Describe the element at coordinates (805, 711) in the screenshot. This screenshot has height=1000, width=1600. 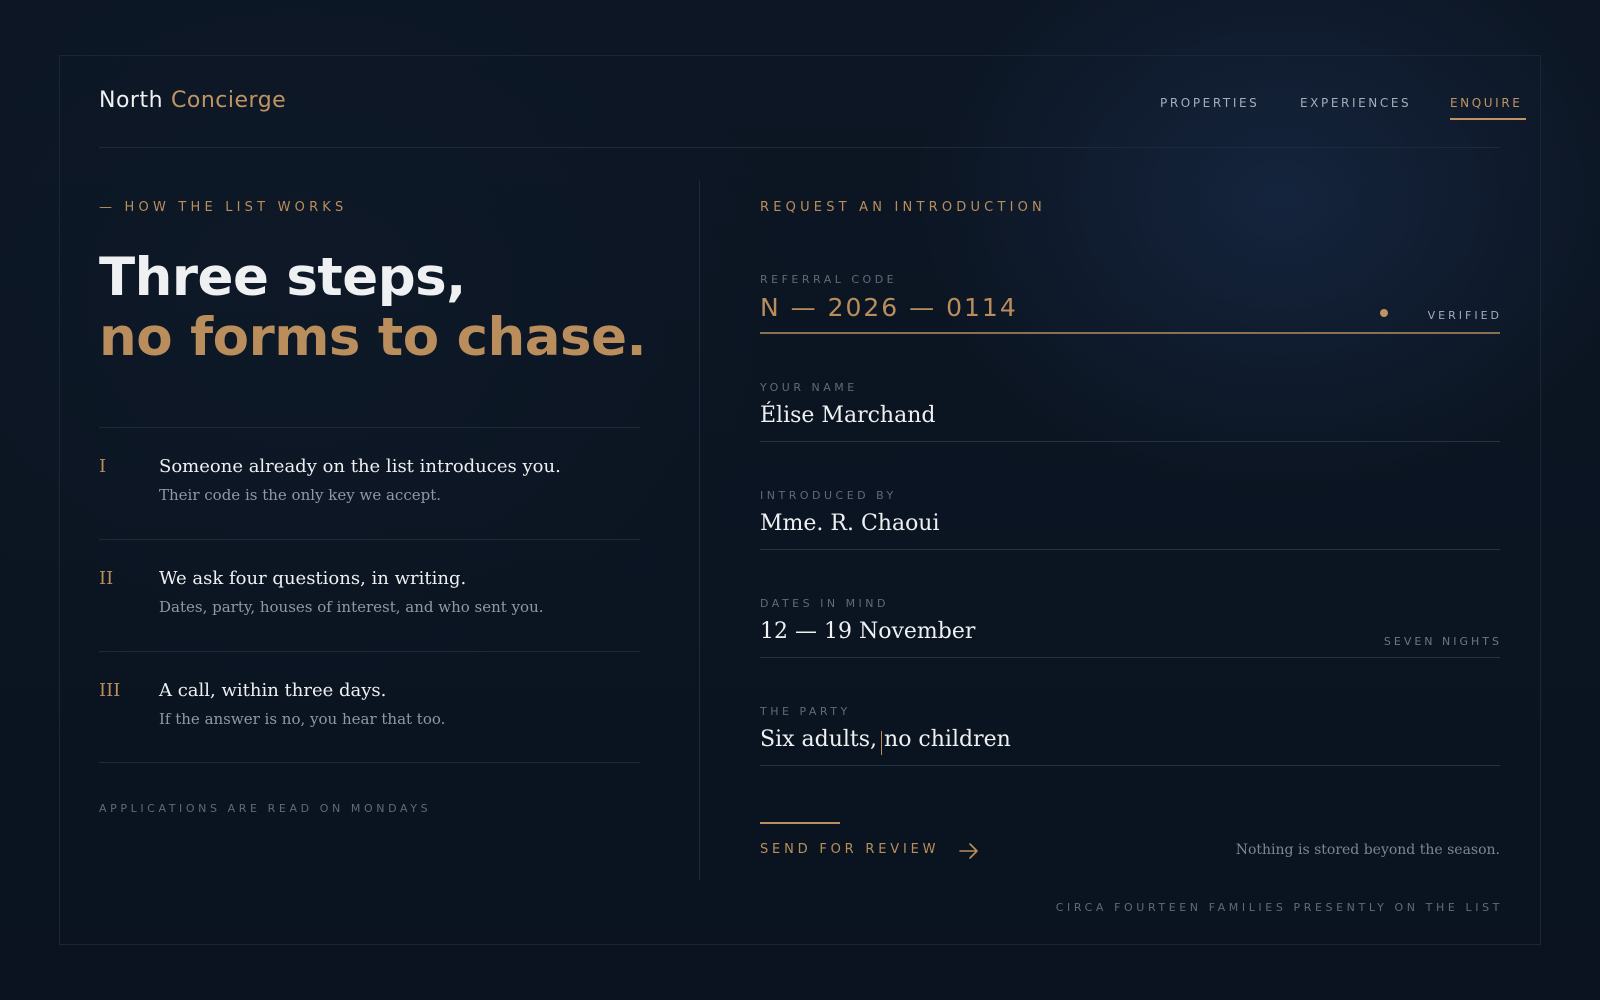
I see `field-label: THE PARTY` at that location.